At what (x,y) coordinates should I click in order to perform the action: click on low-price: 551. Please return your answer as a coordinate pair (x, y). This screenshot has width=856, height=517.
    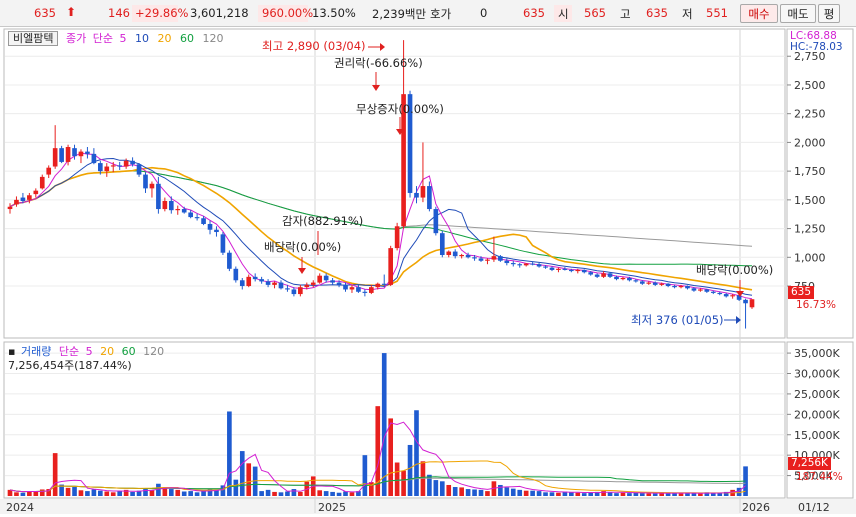
    Looking at the image, I should click on (717, 13).